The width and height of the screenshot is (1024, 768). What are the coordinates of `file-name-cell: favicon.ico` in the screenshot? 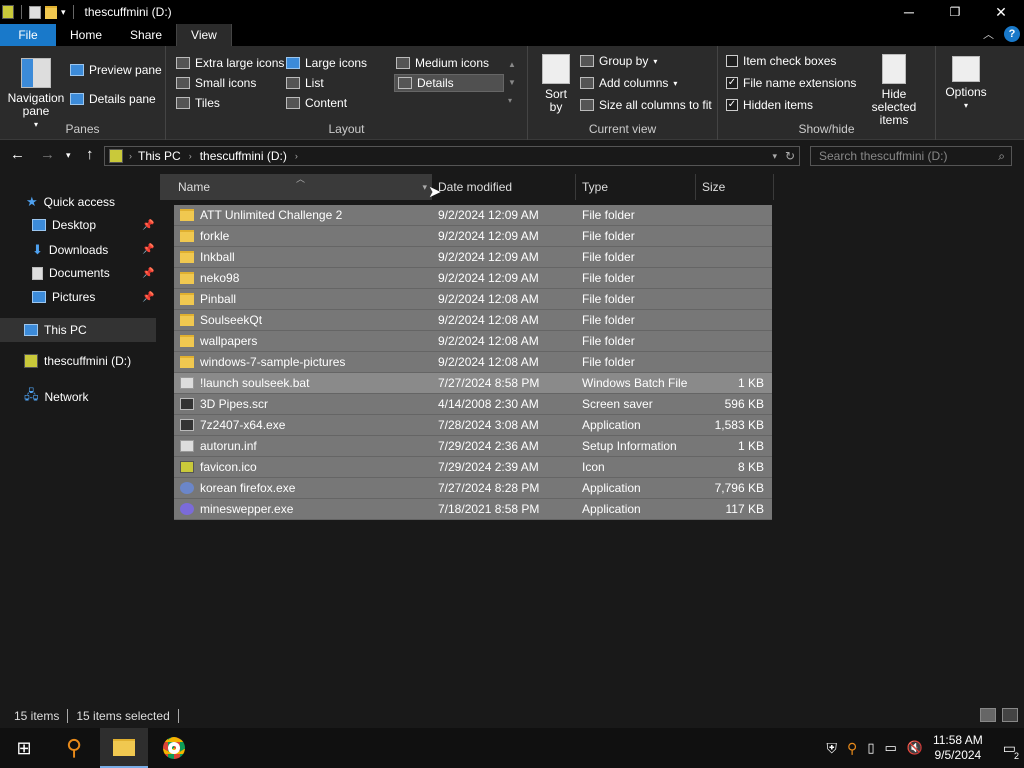 It's located at (304, 467).